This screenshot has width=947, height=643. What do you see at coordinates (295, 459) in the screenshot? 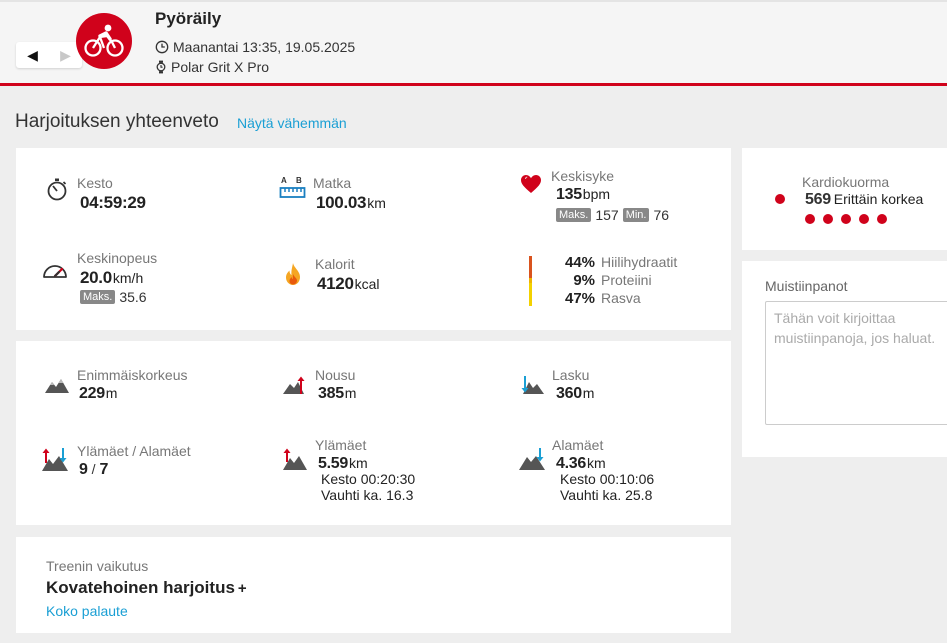
I see `uphill-icon` at bounding box center [295, 459].